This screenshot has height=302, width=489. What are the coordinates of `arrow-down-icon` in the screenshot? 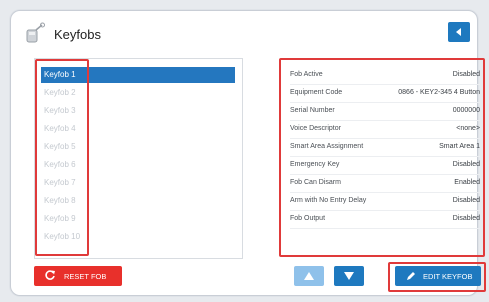 It's located at (349, 276).